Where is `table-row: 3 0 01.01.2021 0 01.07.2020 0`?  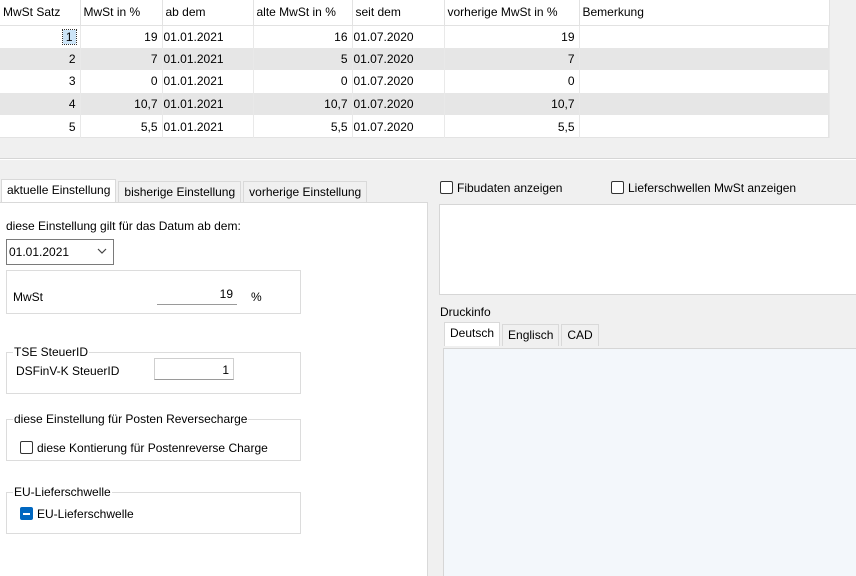
table-row: 3 0 01.01.2021 0 01.07.2020 0 is located at coordinates (415, 81).